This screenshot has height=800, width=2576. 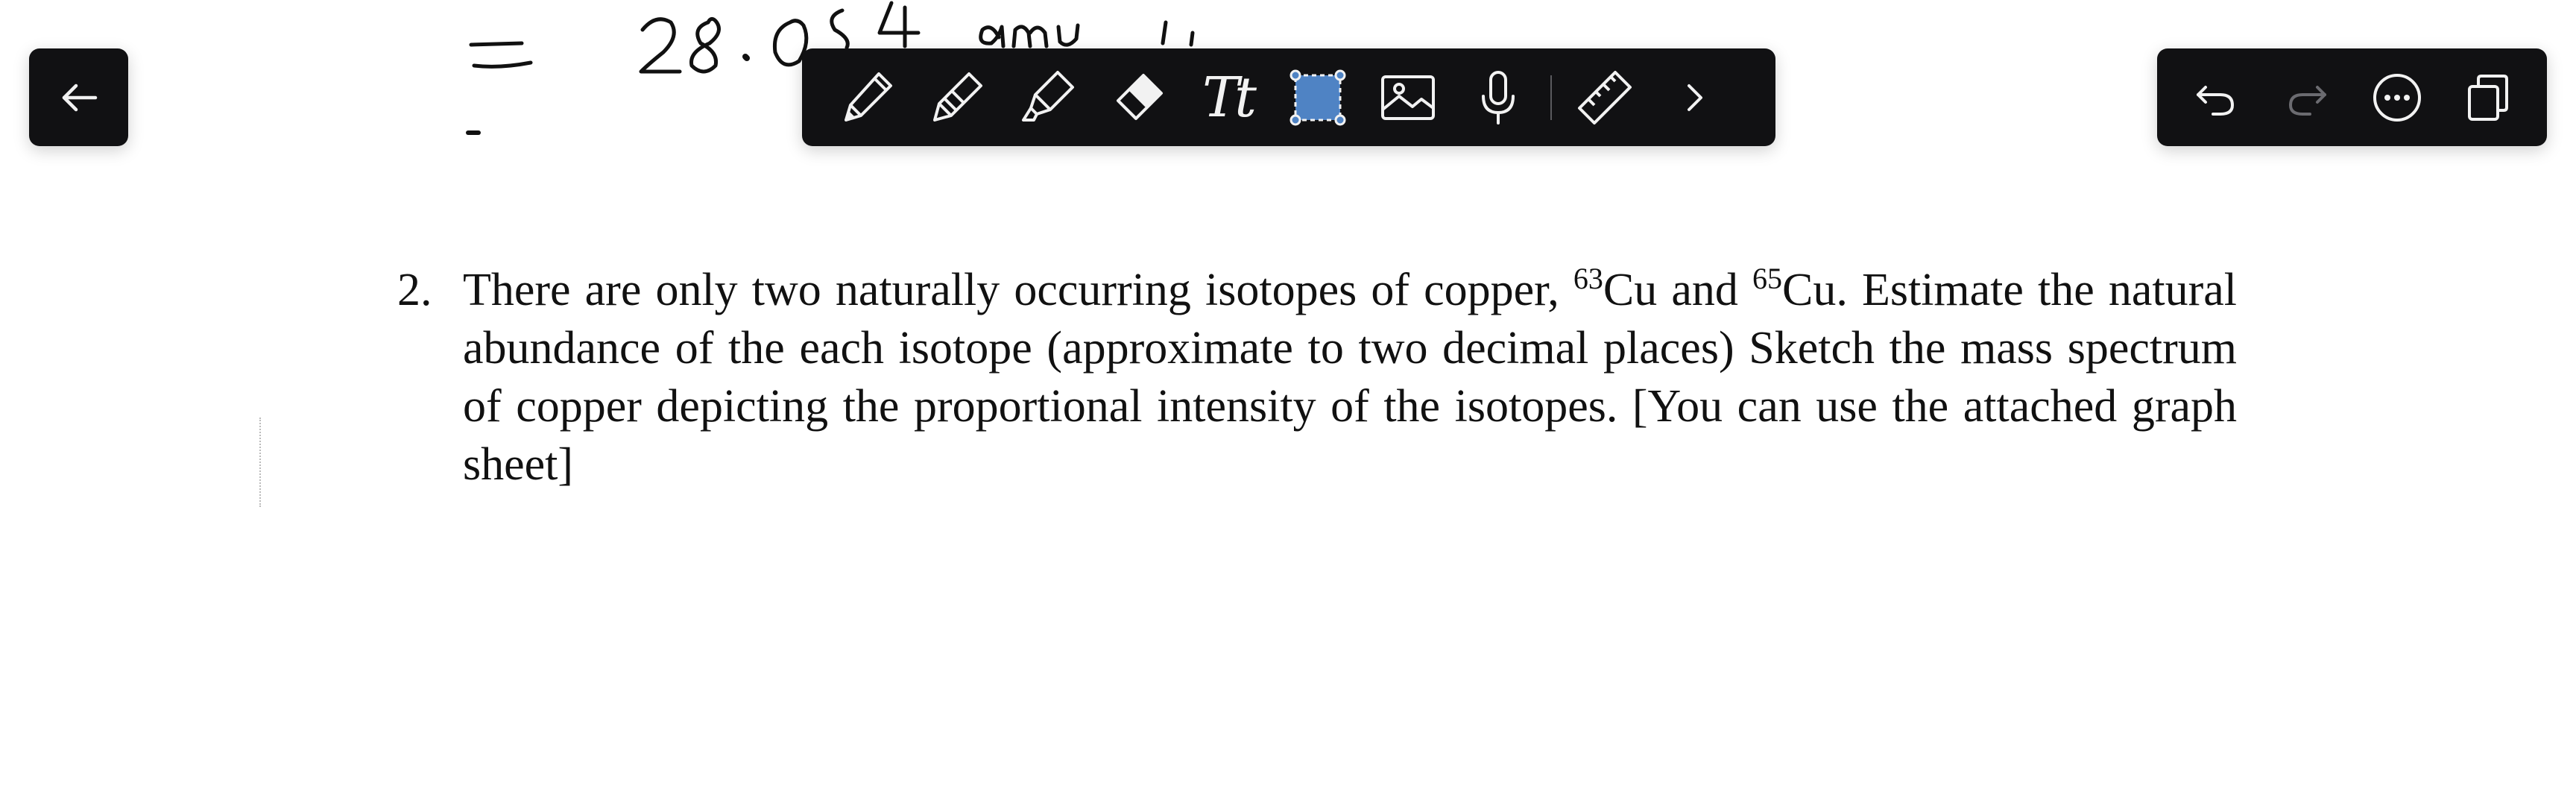 I want to click on text-tool-button: Tt, so click(x=1227, y=98).